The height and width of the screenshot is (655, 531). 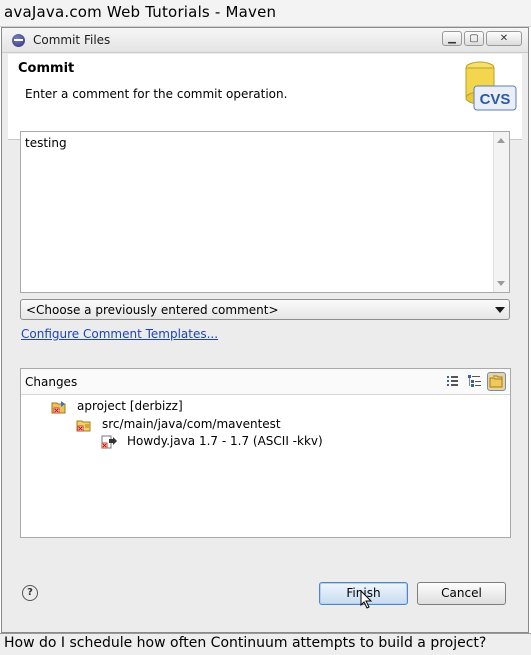 I want to click on previous-comment-select: <Choose a previously entered comment>, so click(x=265, y=309).